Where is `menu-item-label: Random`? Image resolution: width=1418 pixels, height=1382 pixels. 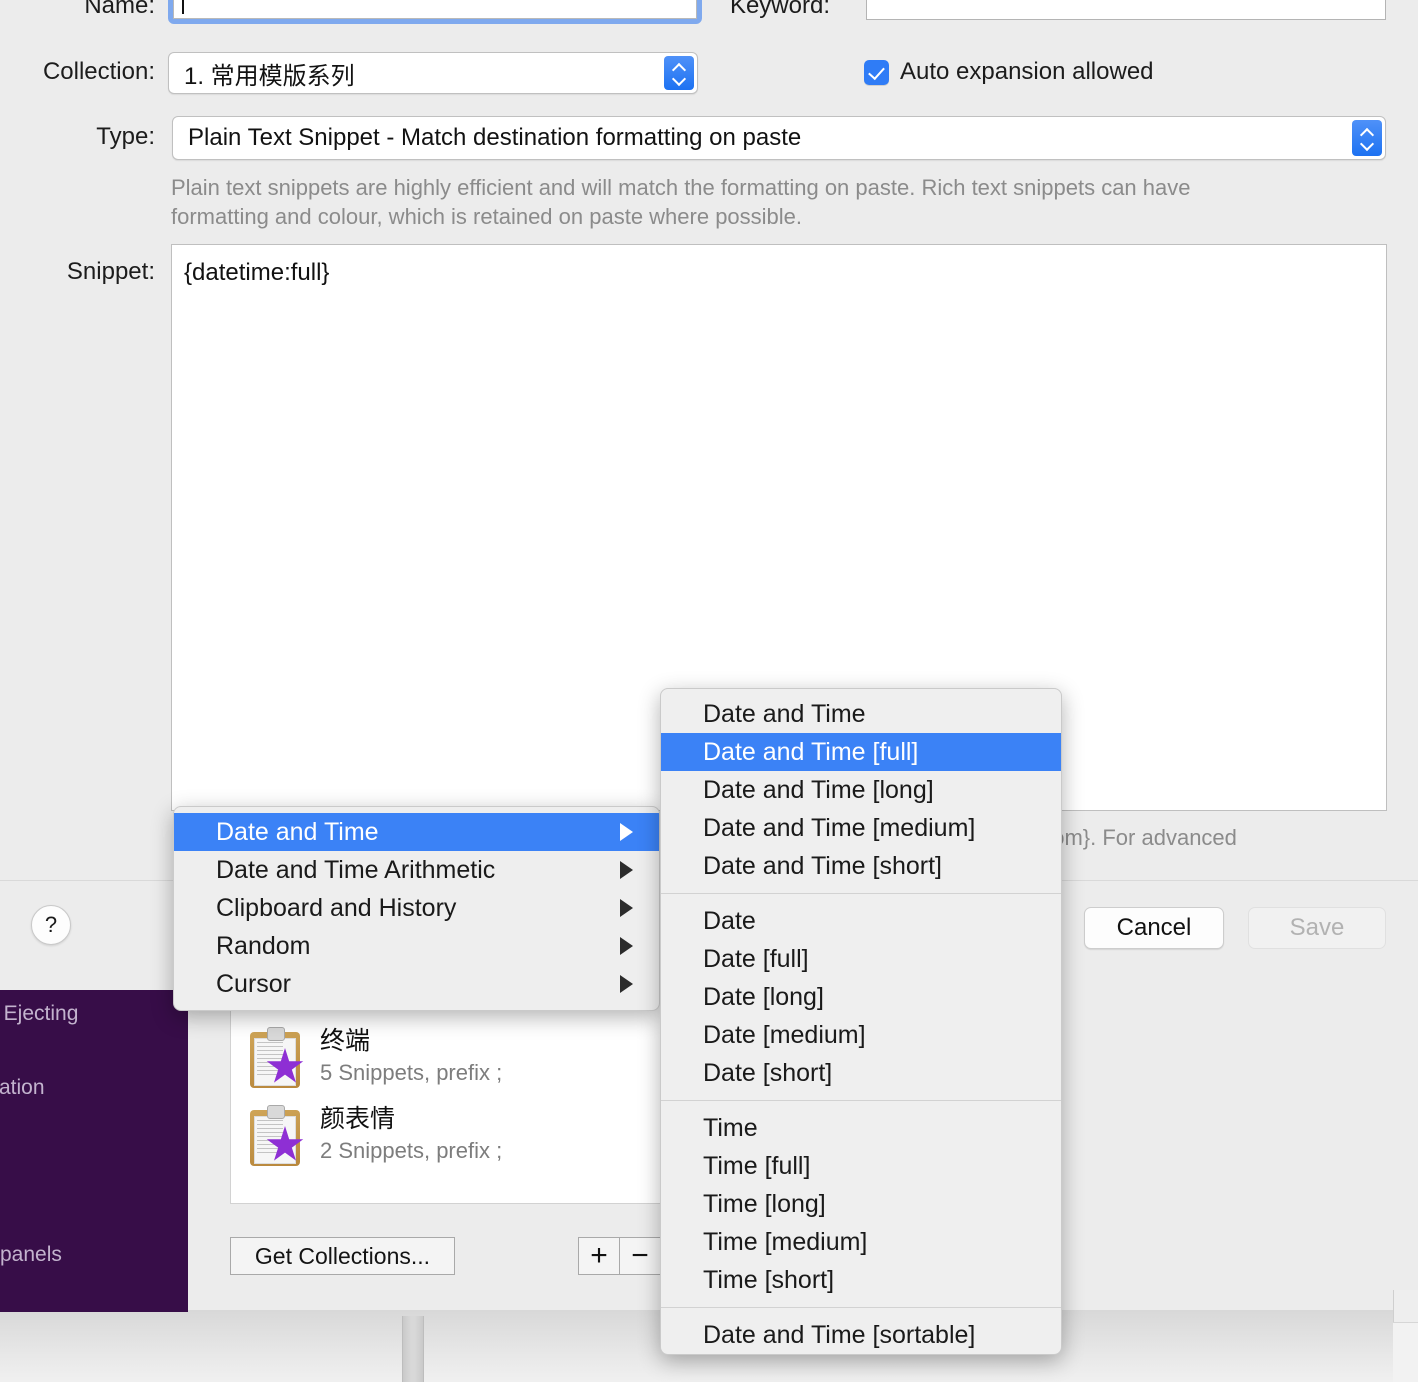
menu-item-label: Random is located at coordinates (263, 945).